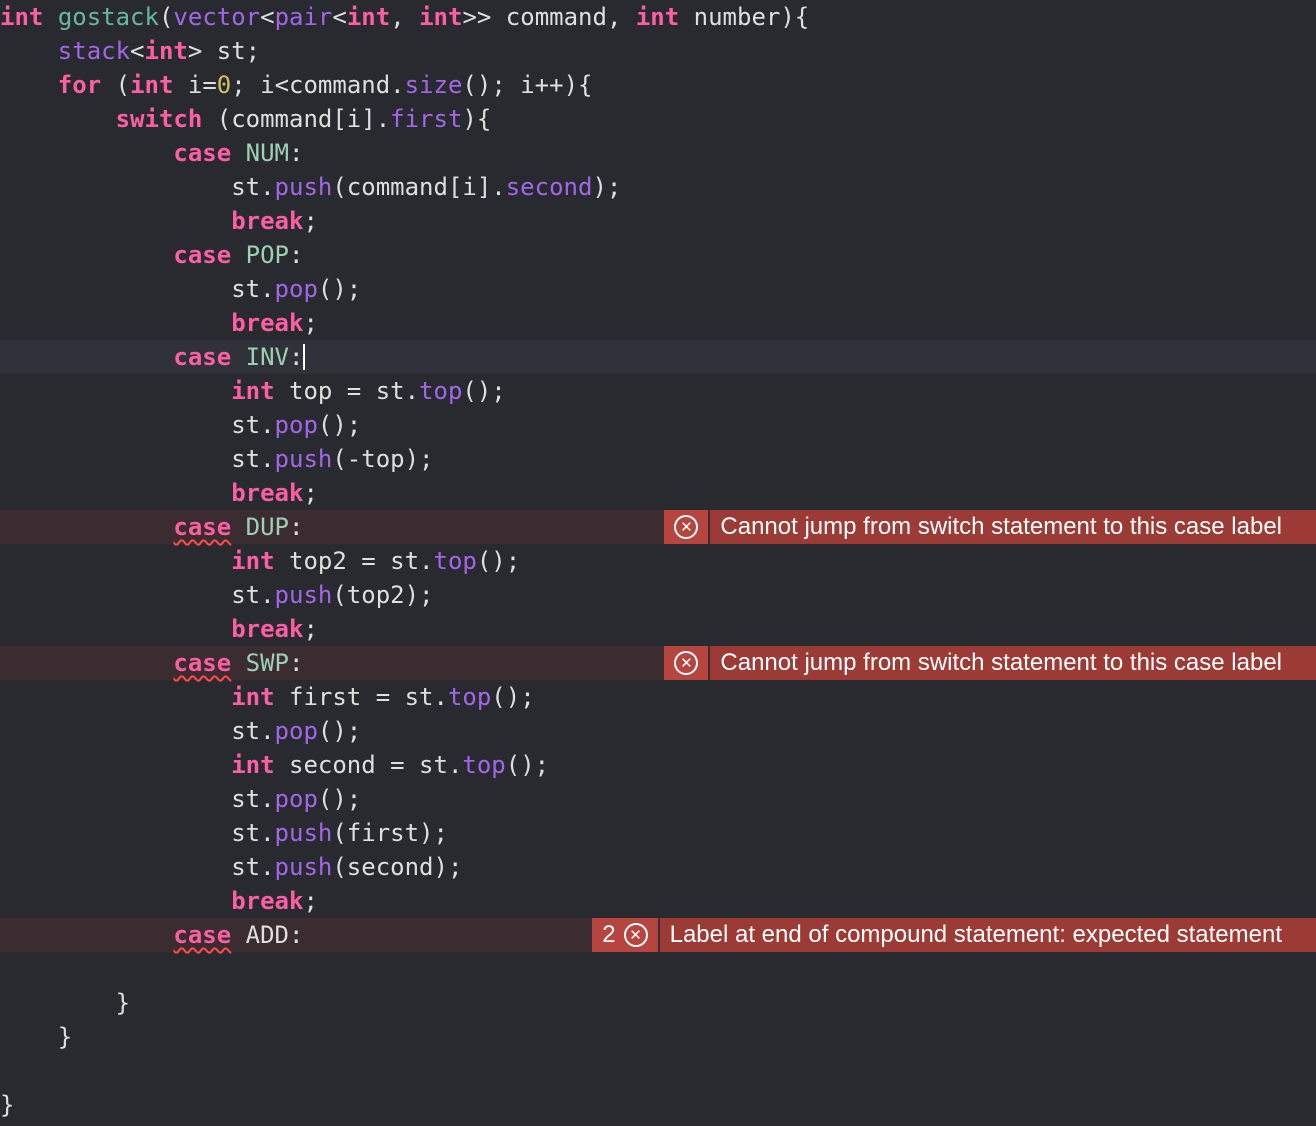 Image resolution: width=1316 pixels, height=1126 pixels. I want to click on code-text: stack<int> st;, so click(130, 51).